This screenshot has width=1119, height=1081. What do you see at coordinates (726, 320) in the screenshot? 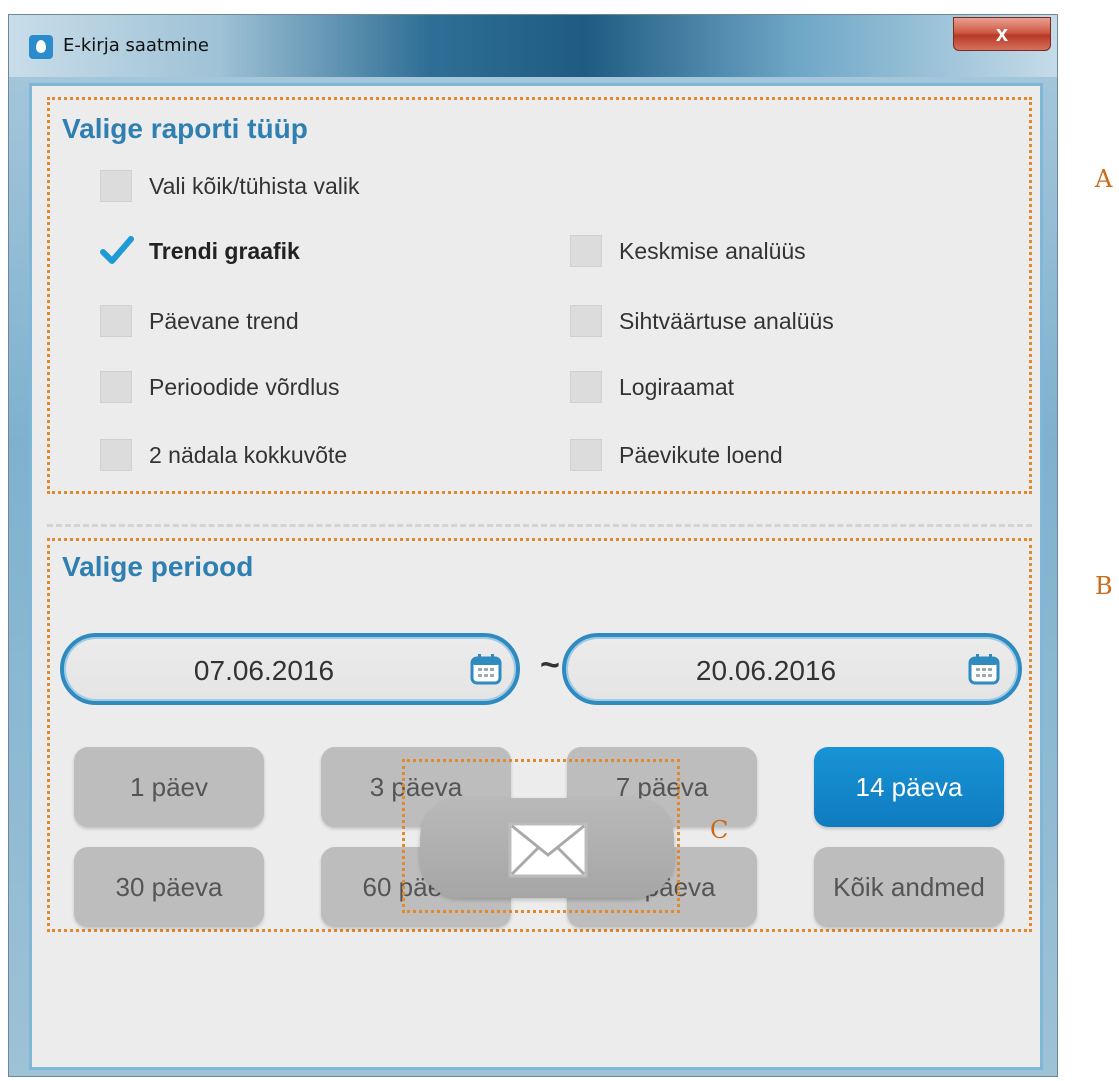
I see `target-analysis-label: Sihtväärtuse analüüs` at bounding box center [726, 320].